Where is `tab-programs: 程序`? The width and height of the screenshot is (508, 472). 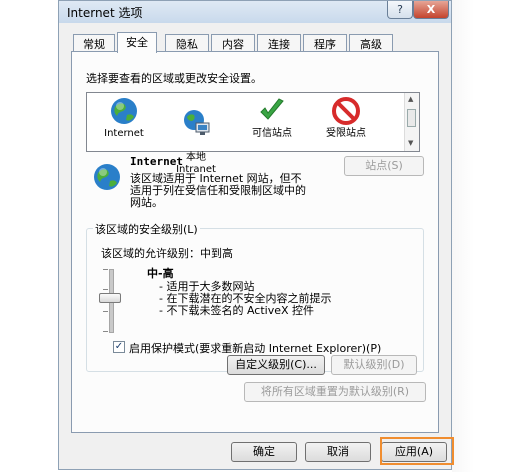 tab-programs: 程序 is located at coordinates (325, 42).